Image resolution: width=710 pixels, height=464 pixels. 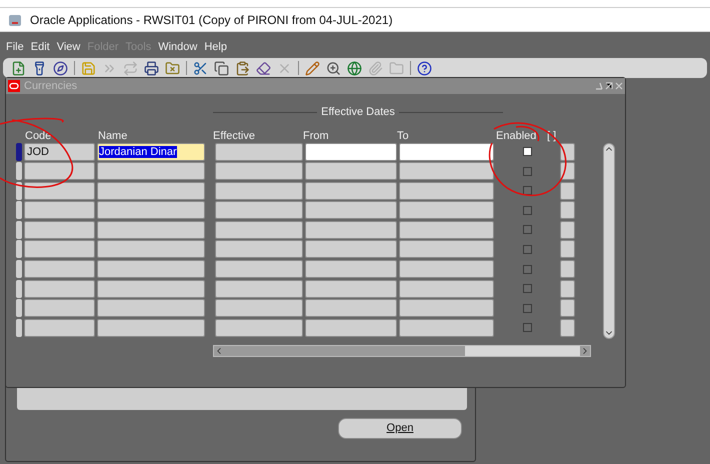 I want to click on globe-icon, so click(x=354, y=68).